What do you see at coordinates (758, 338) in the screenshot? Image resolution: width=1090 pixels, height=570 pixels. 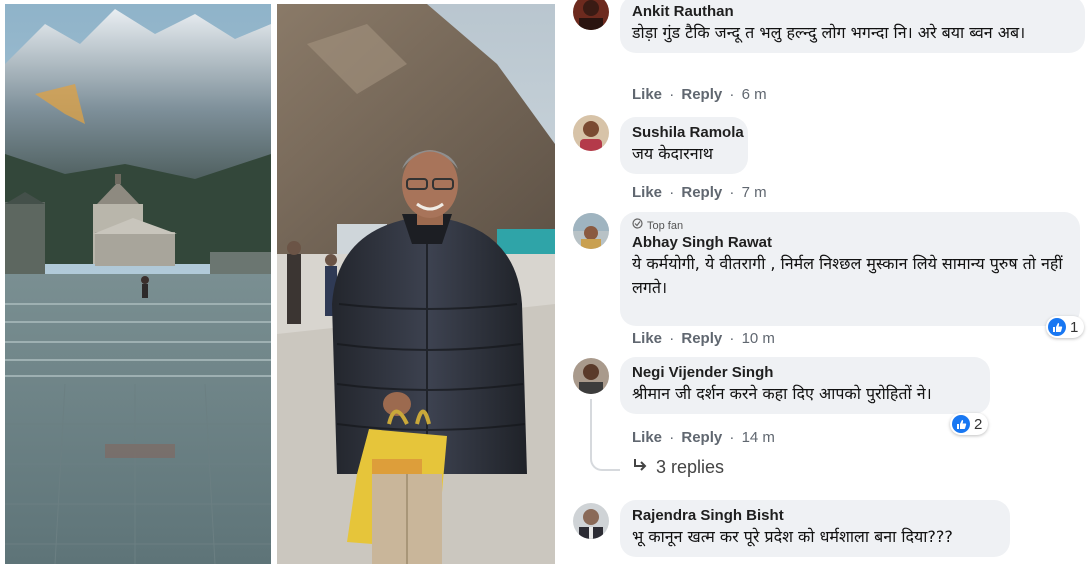 I see `comment-time: 10 m` at bounding box center [758, 338].